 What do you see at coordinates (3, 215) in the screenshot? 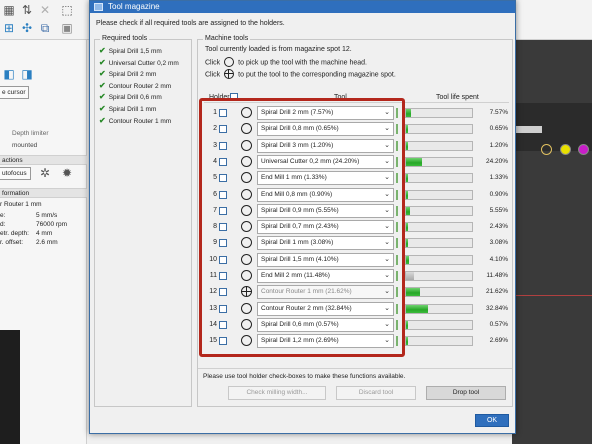
I see `info-label: e:` at bounding box center [3, 215].